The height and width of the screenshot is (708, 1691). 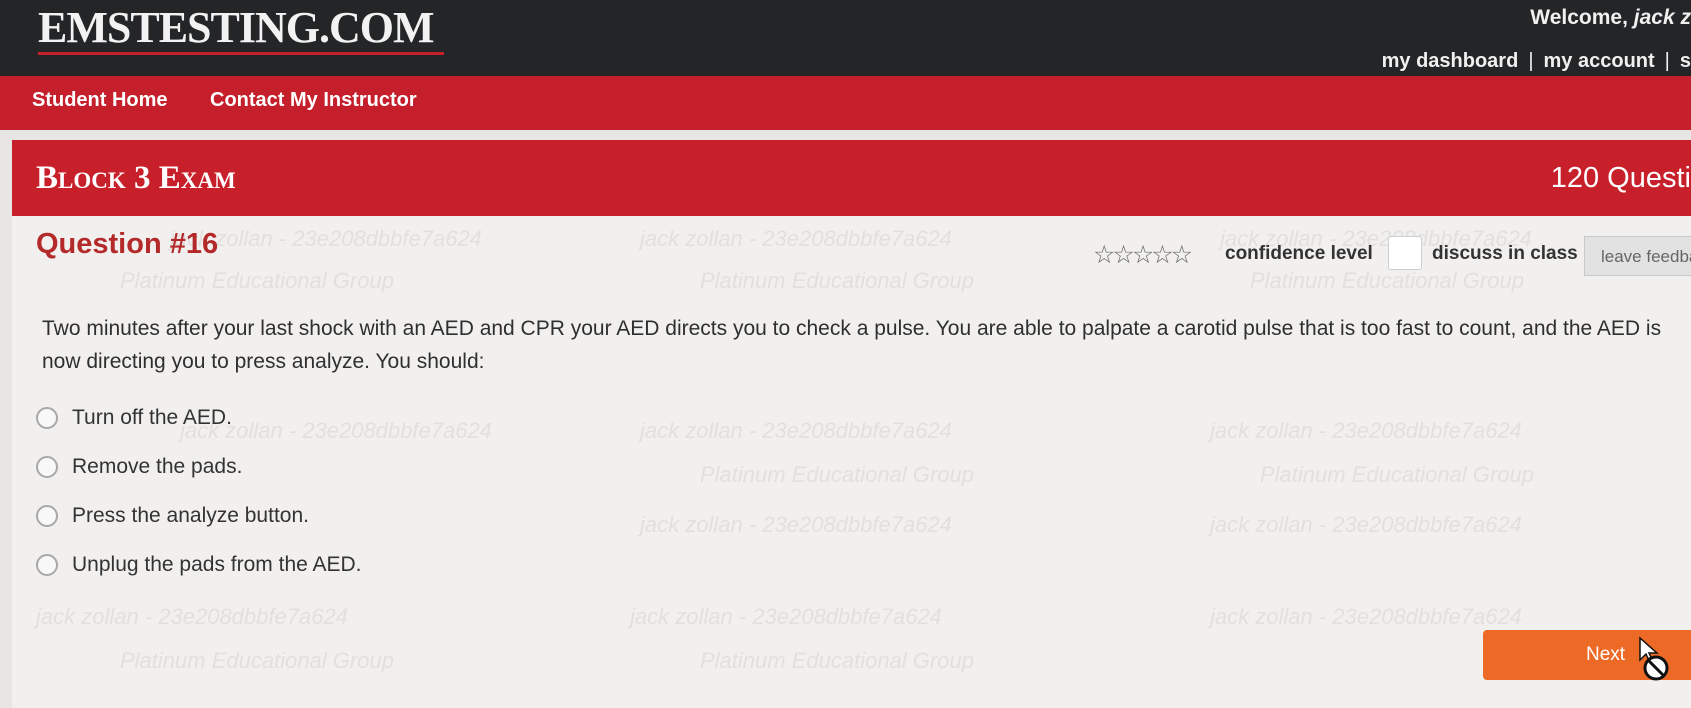 I want to click on discuss-in-class-label: discuss in class, so click(x=1505, y=253).